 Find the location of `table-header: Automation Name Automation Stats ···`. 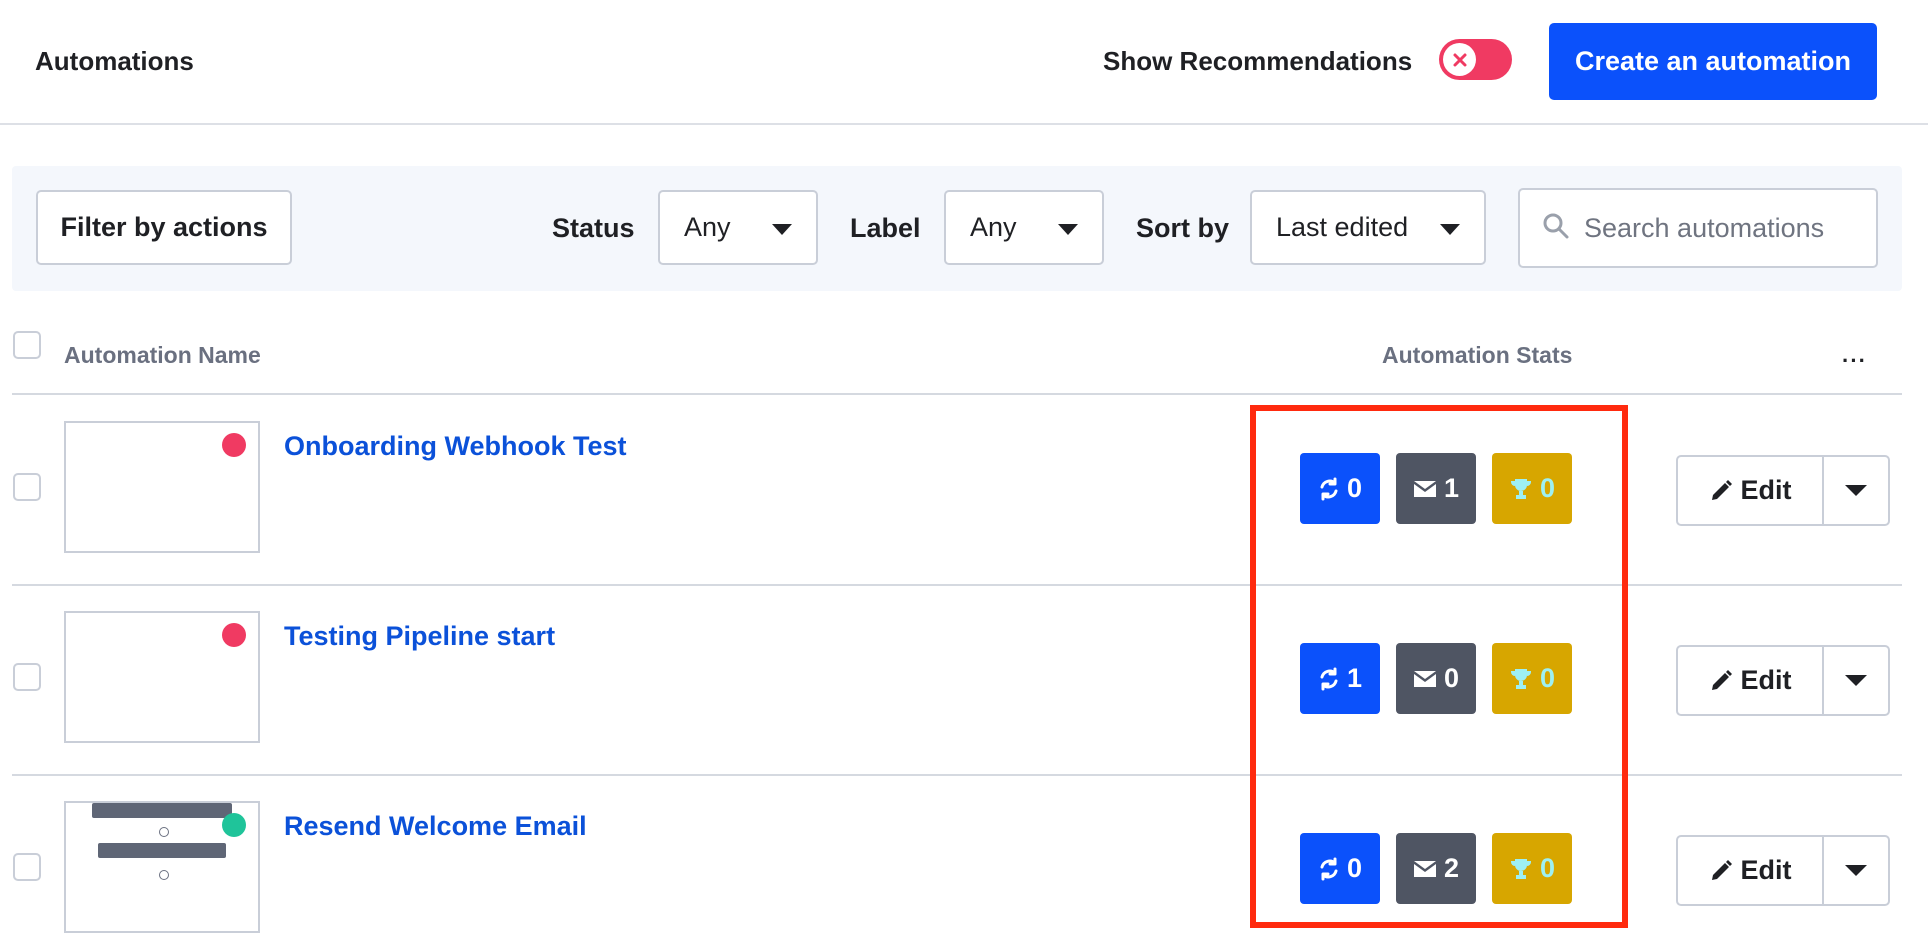

table-header: Automation Name Automation Stats ··· is located at coordinates (957, 360).